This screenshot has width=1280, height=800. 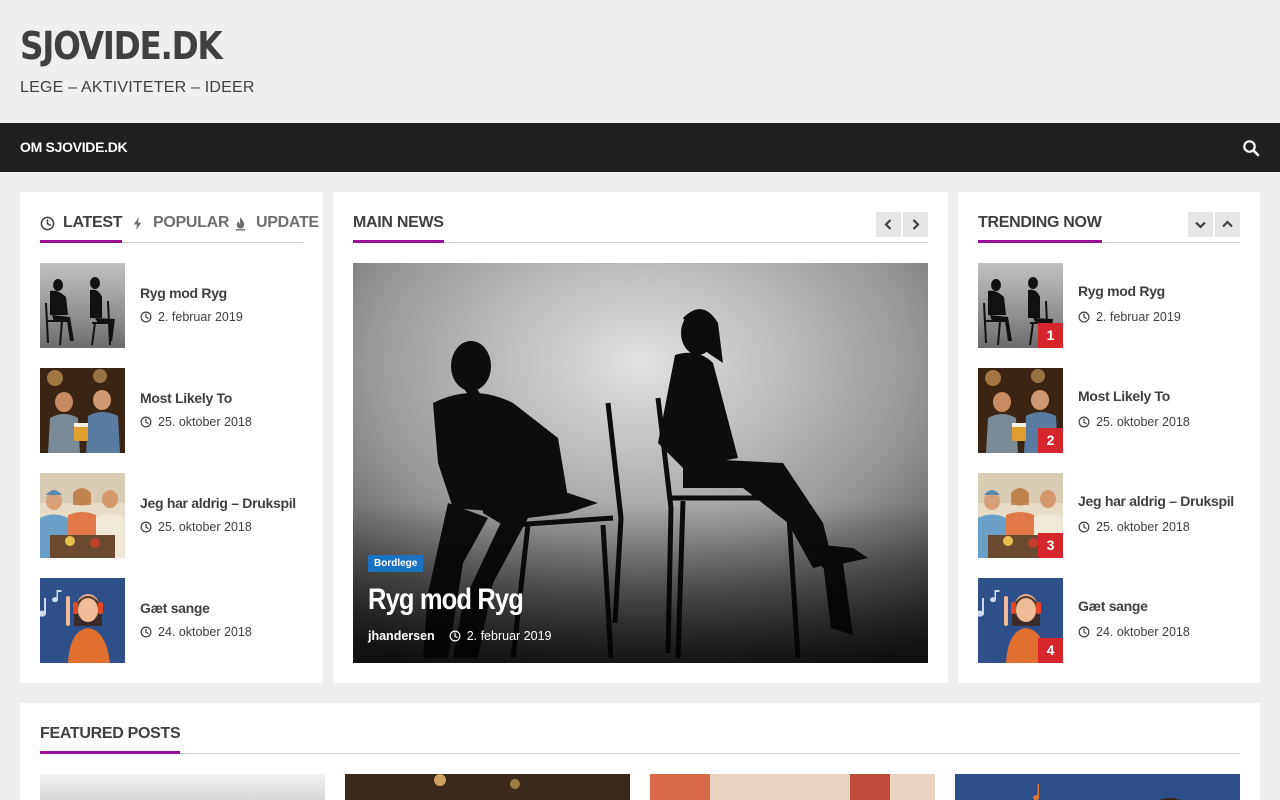 I want to click on tabs-header: LATEST POPULAR UPDATE, so click(x=179, y=227).